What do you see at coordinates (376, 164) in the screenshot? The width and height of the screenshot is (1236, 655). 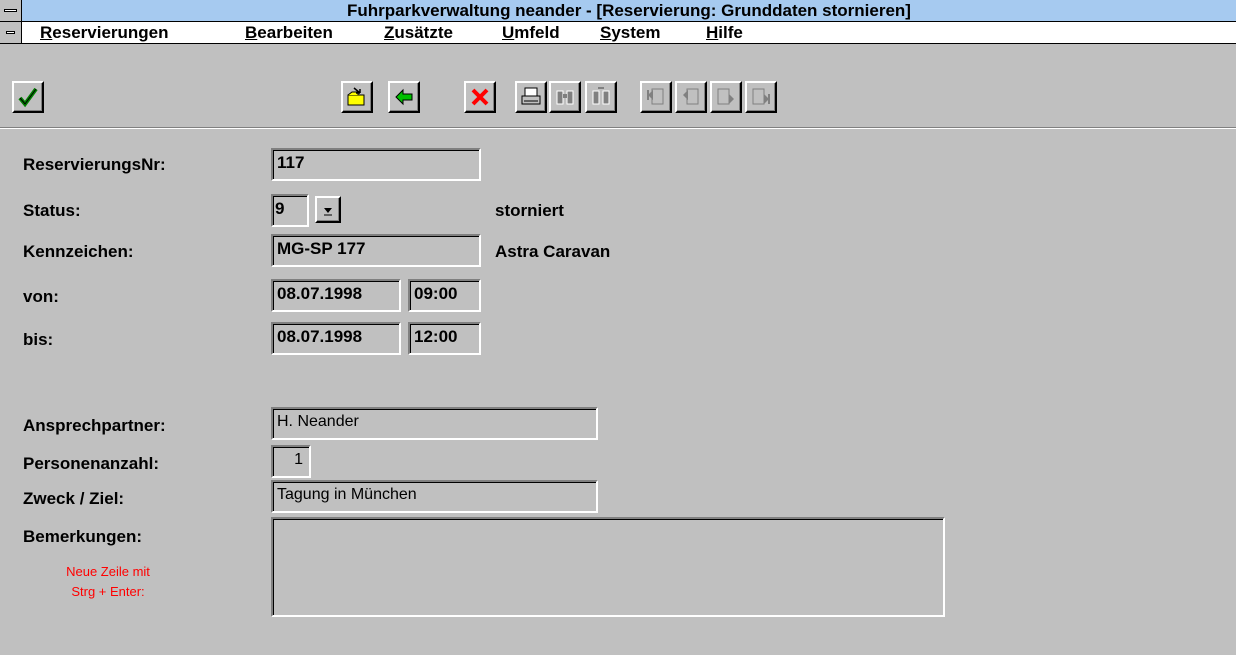 I see `reservierungsnr-field: 117` at bounding box center [376, 164].